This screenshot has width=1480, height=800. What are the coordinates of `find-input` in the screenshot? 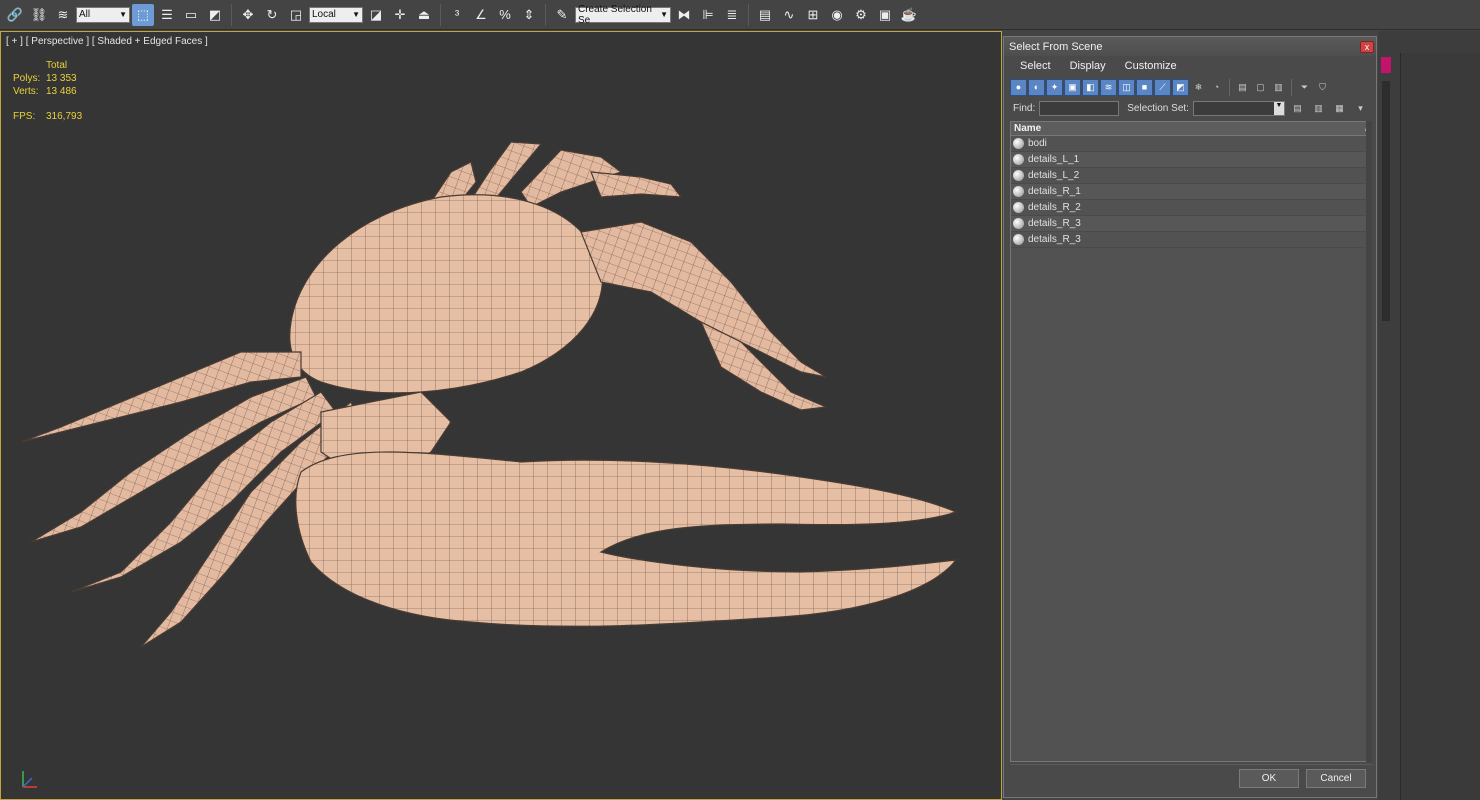 It's located at (1079, 108).